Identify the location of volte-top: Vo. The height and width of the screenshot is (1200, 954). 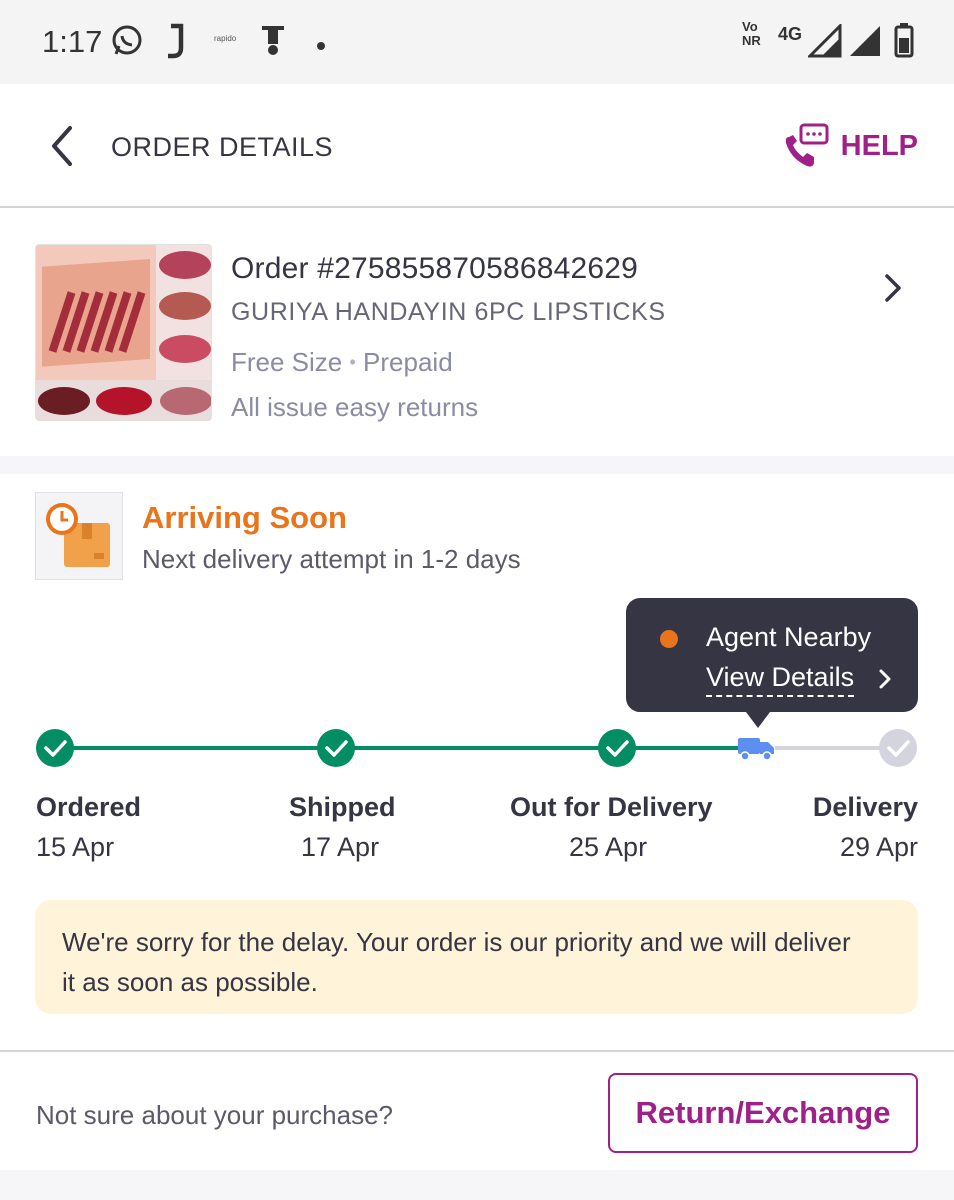
(750, 26).